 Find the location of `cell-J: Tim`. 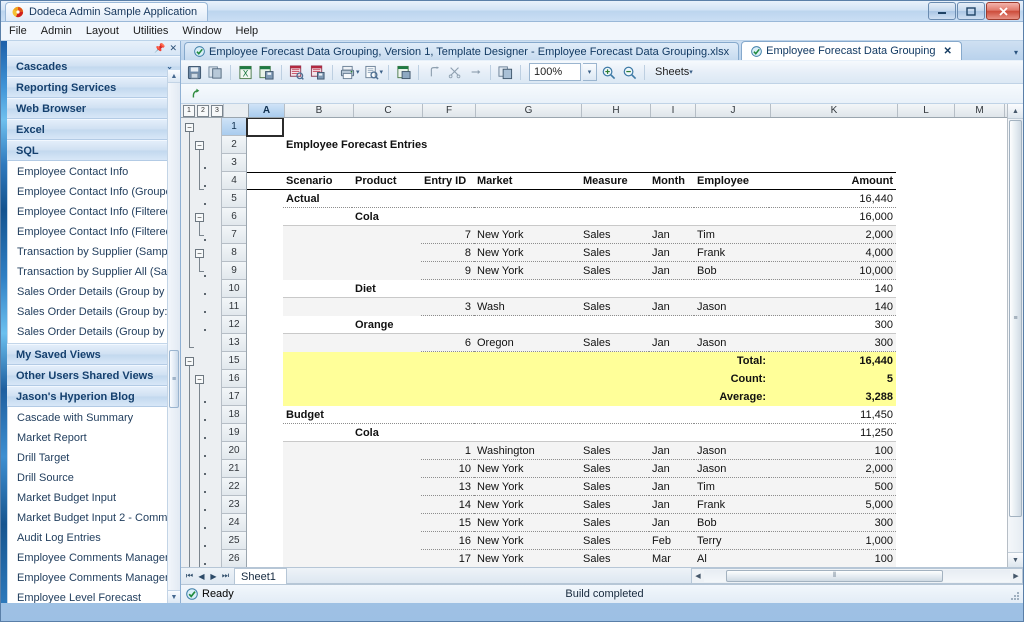

cell-J: Tim is located at coordinates (731, 235).